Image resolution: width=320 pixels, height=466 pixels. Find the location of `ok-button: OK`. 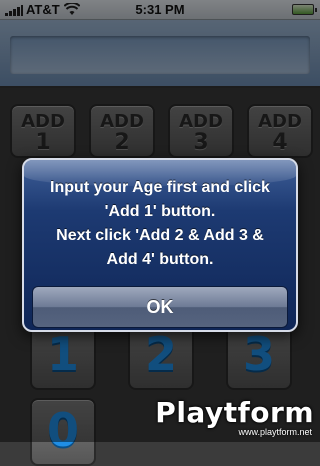

ok-button: OK is located at coordinates (160, 307).